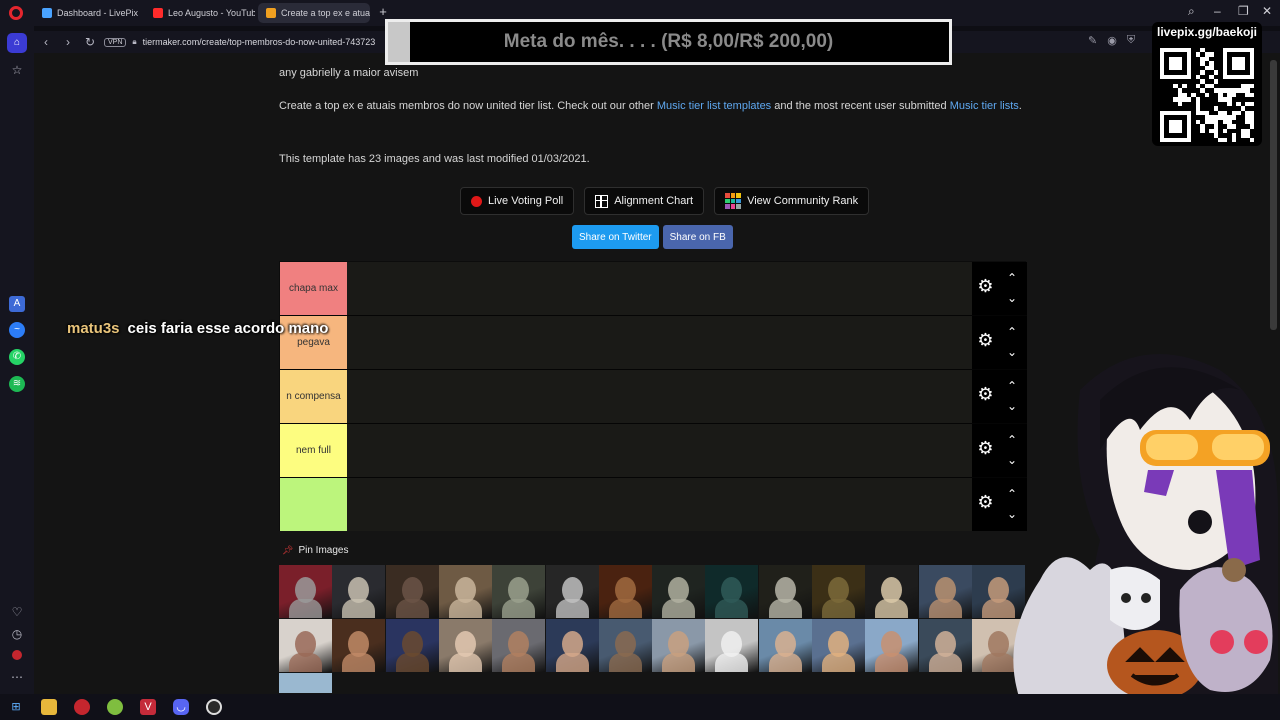 The width and height of the screenshot is (1280, 720). What do you see at coordinates (315, 550) in the screenshot?
I see `pin-images-toggle: 📌︎ Pin Images` at bounding box center [315, 550].